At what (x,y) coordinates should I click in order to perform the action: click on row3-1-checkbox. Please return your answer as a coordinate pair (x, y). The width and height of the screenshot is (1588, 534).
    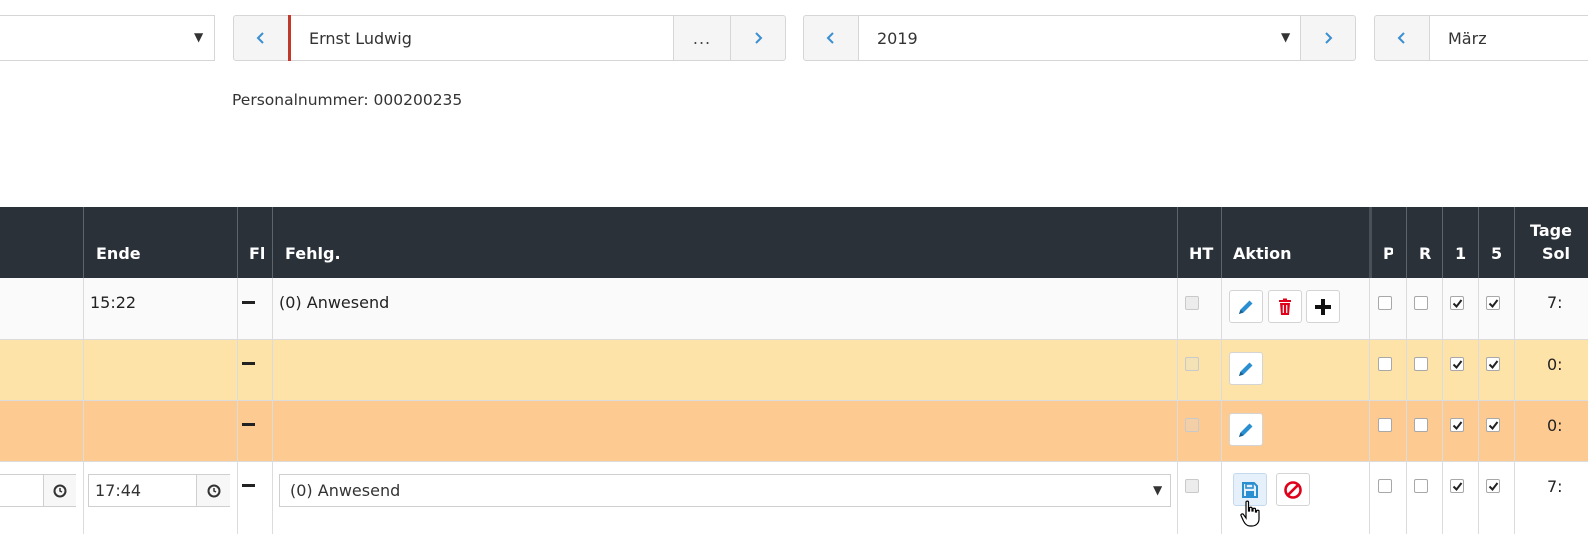
    Looking at the image, I should click on (1457, 425).